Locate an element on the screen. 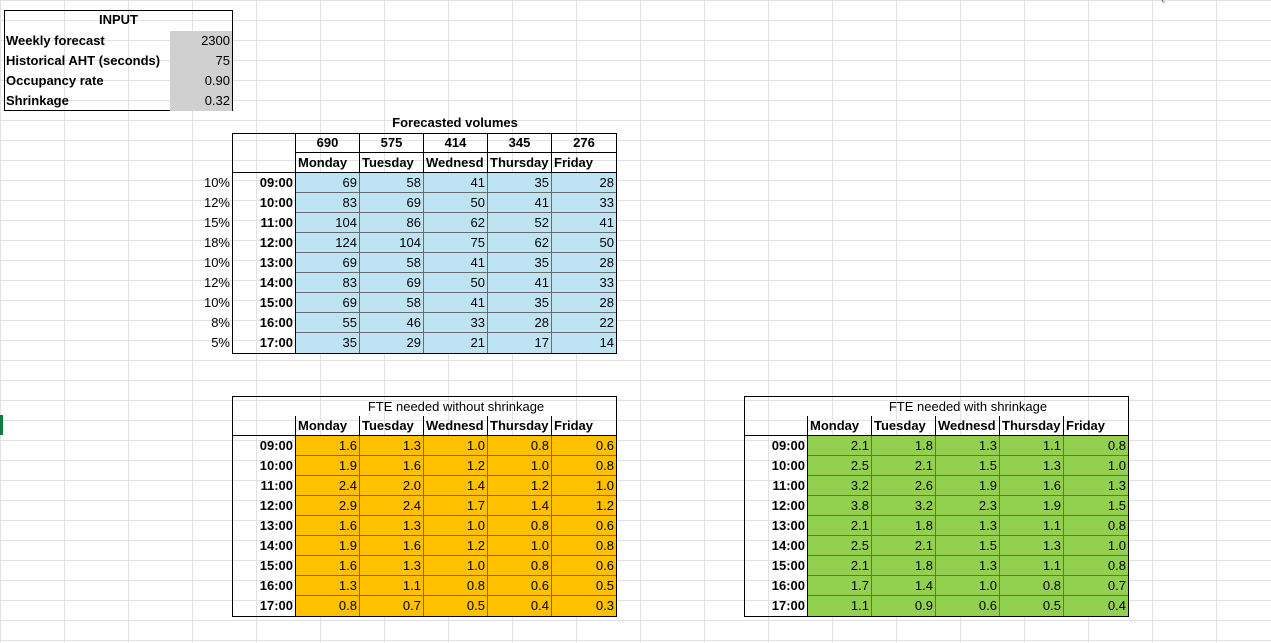  percent-value: 8% is located at coordinates (200, 323).